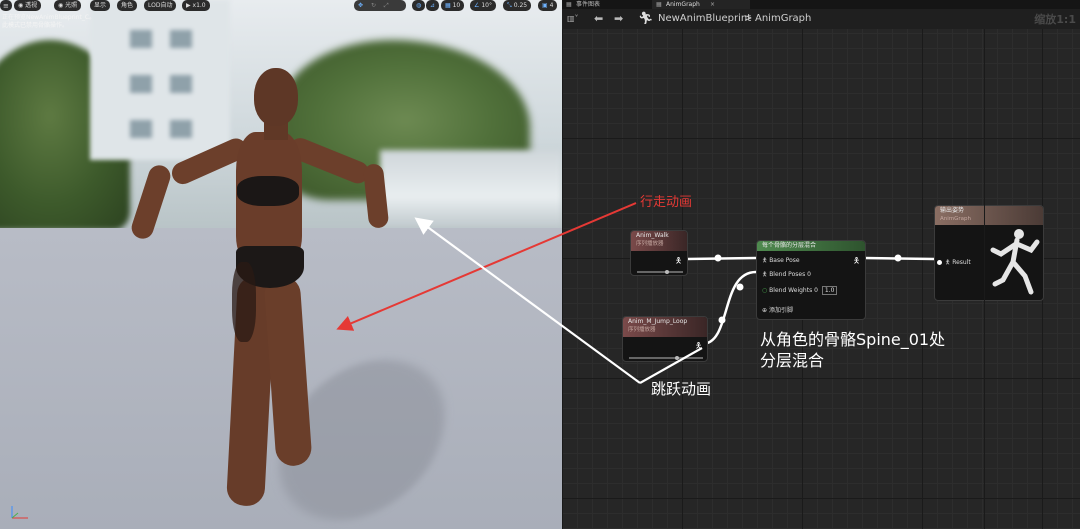 This screenshot has height=529, width=1080. What do you see at coordinates (360, 5) in the screenshot?
I see `select-icon: ✥` at bounding box center [360, 5].